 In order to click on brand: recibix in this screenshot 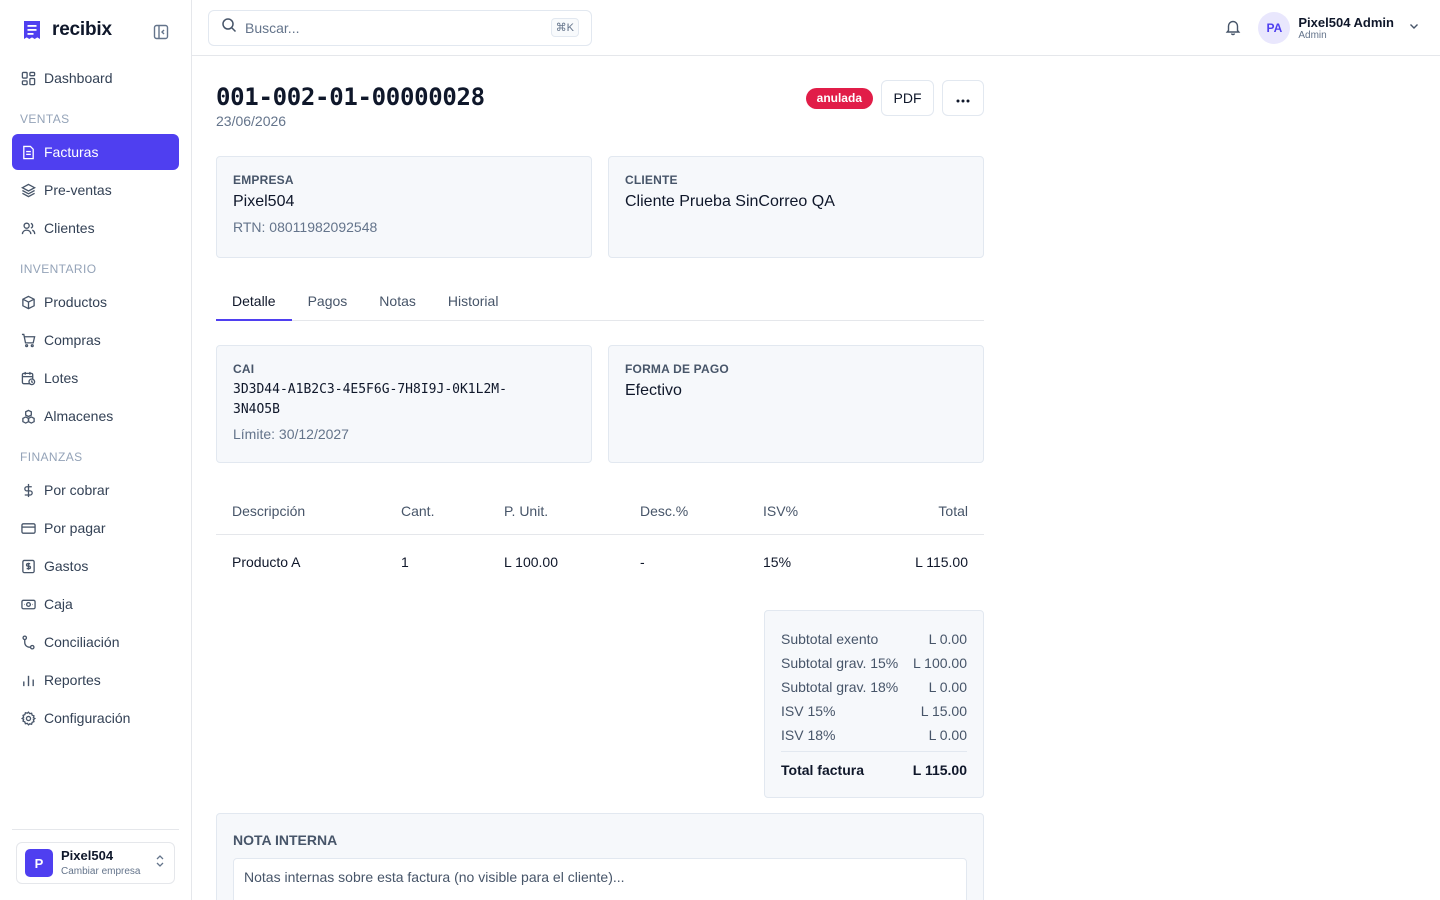, I will do `click(95, 30)`.